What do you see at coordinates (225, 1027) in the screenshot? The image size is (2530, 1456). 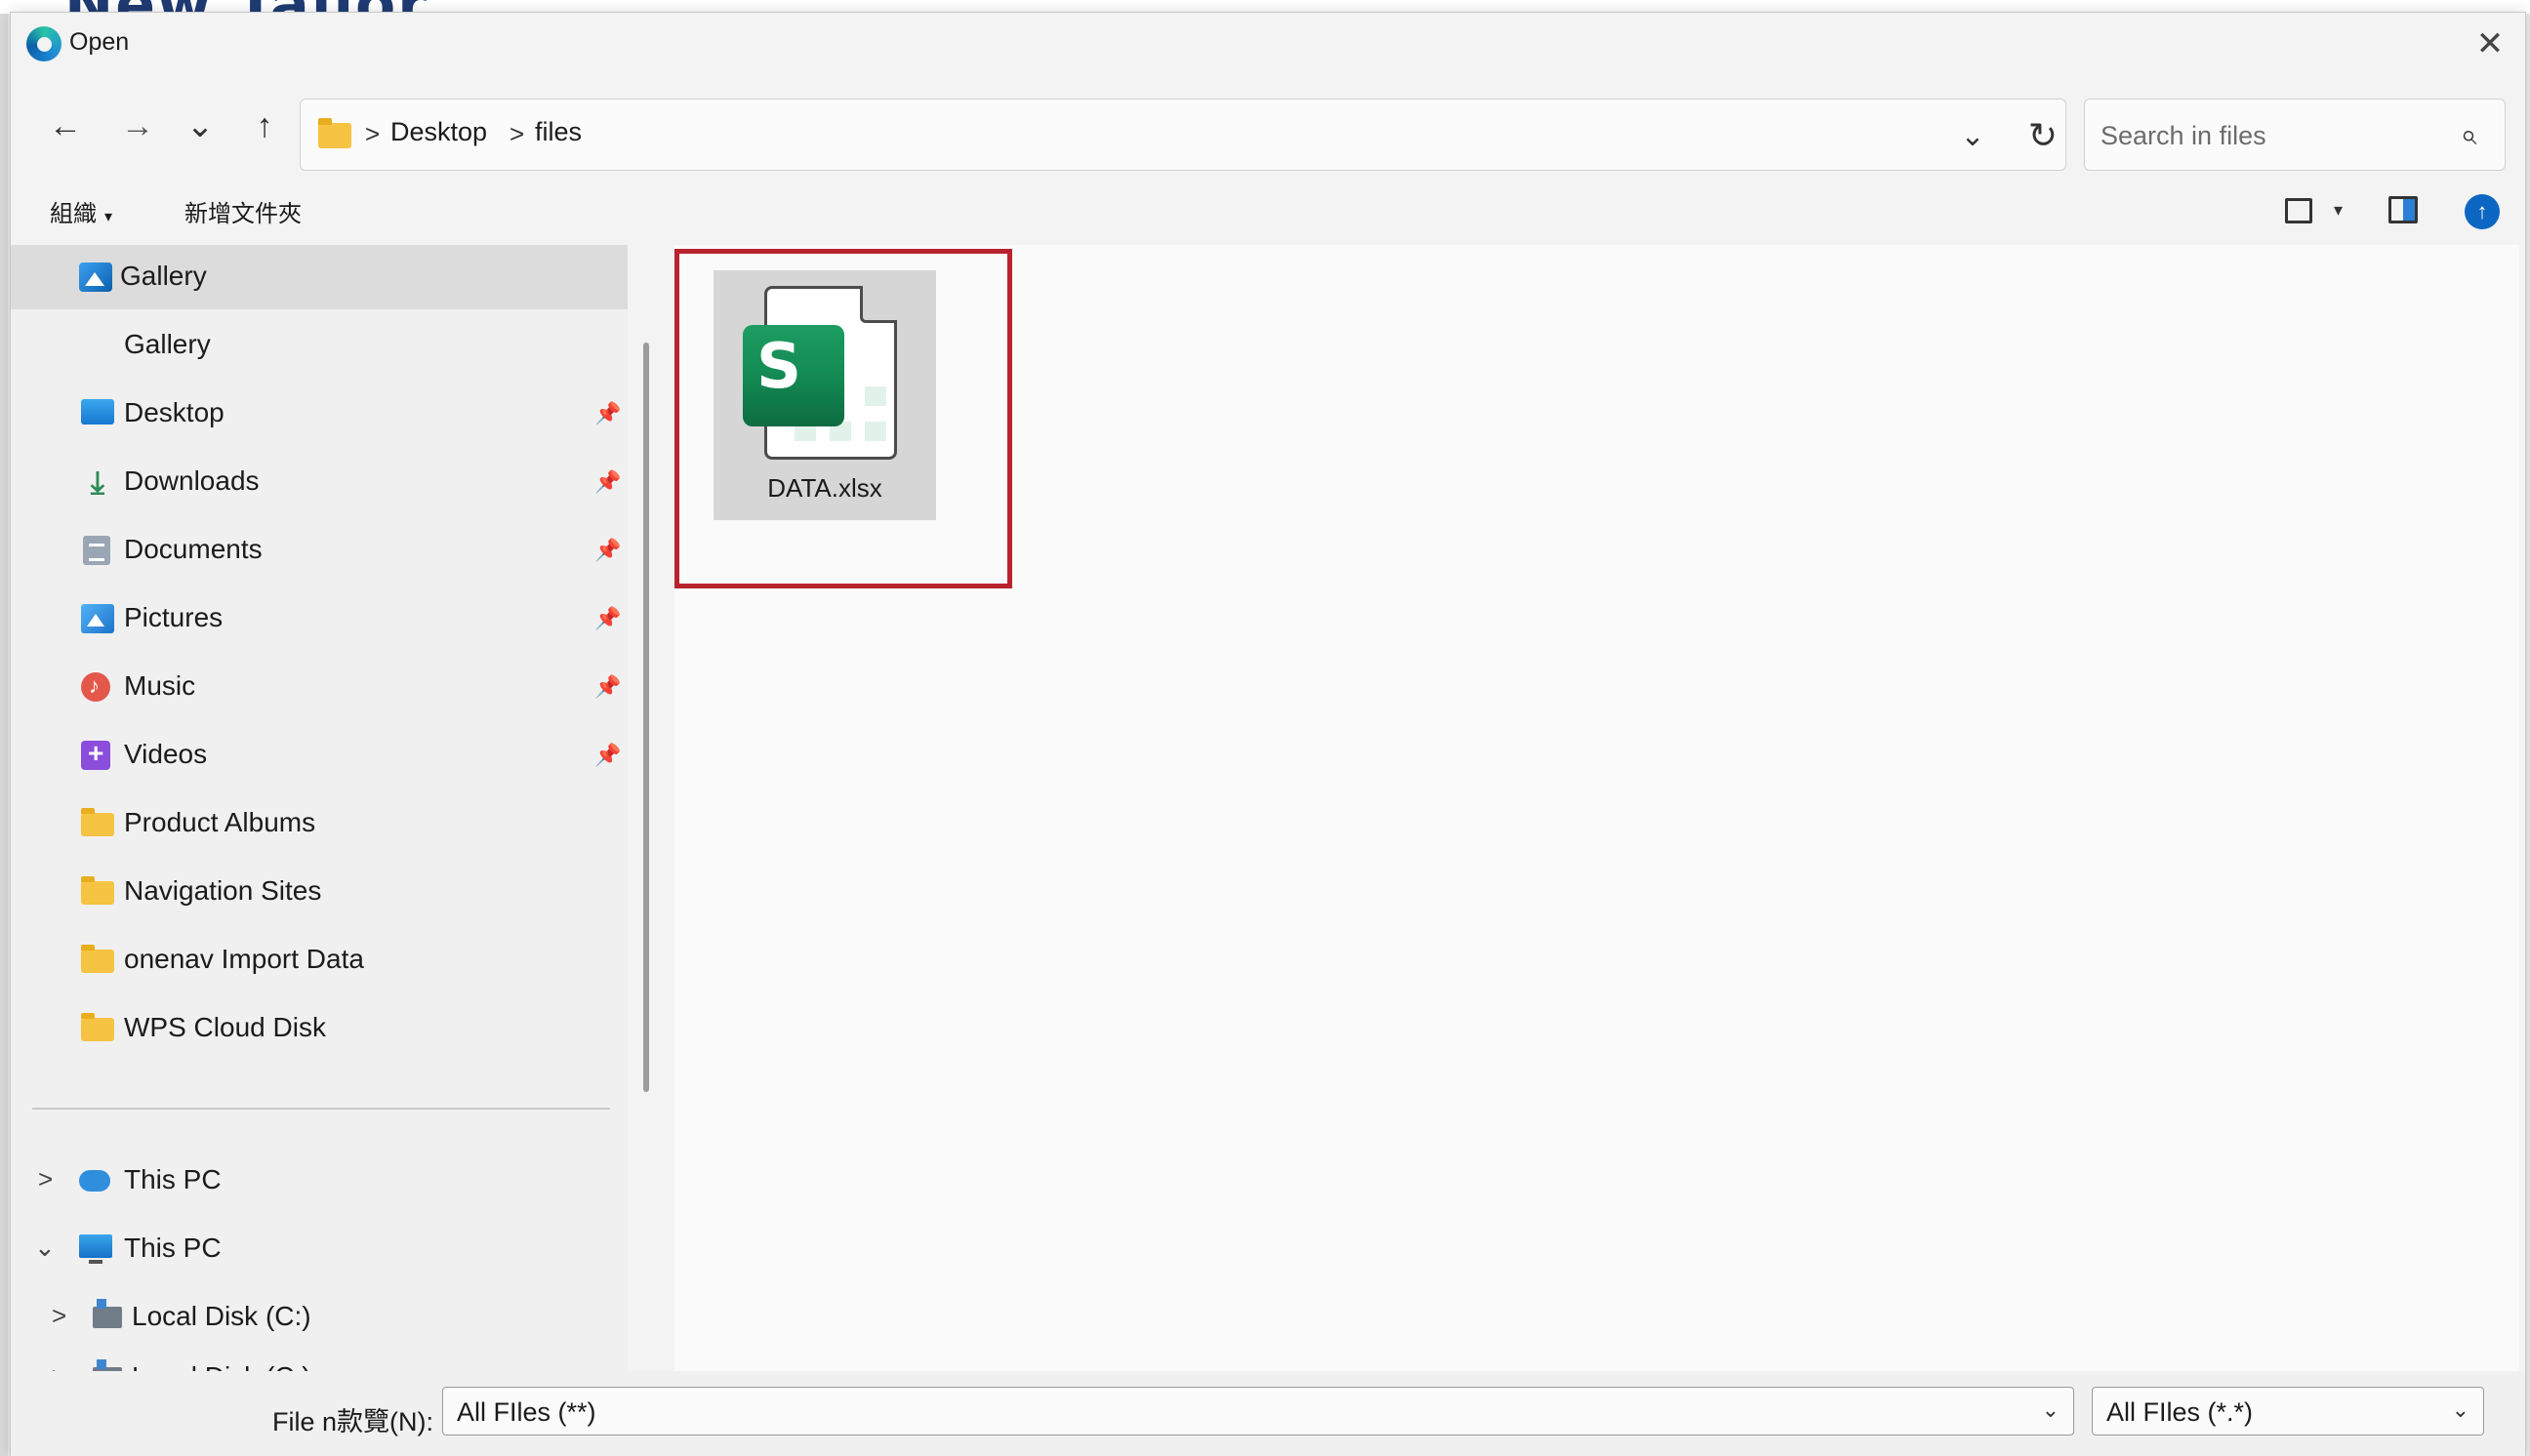 I see `sidebar-item-label: WPS Cloud Disk` at bounding box center [225, 1027].